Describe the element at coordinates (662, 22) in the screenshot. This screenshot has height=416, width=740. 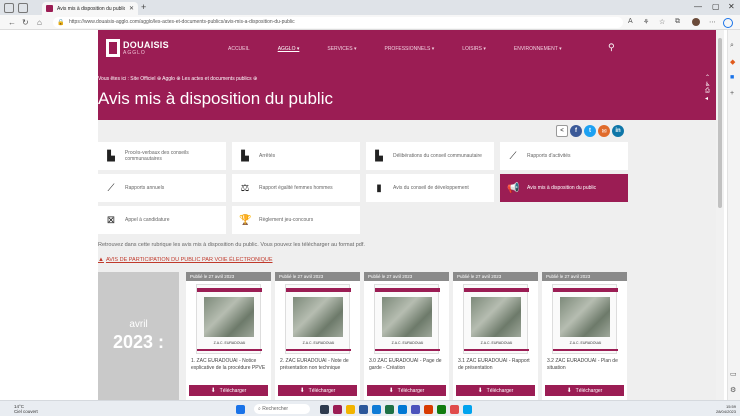
I see `favorite-icon: ☆` at that location.